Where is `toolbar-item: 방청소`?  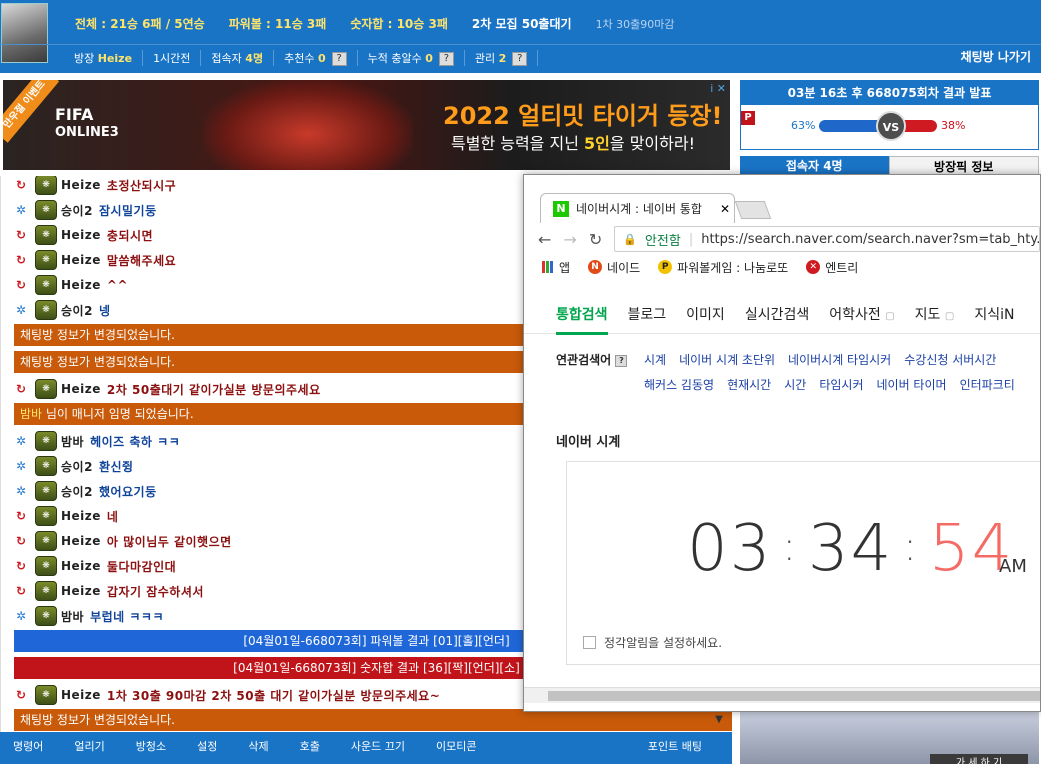 toolbar-item: 방청소 is located at coordinates (151, 746).